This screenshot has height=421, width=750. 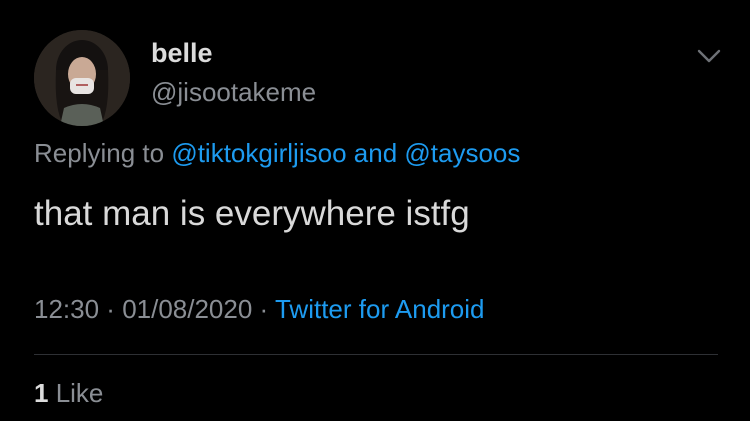 What do you see at coordinates (76, 393) in the screenshot?
I see `like-label: Like` at bounding box center [76, 393].